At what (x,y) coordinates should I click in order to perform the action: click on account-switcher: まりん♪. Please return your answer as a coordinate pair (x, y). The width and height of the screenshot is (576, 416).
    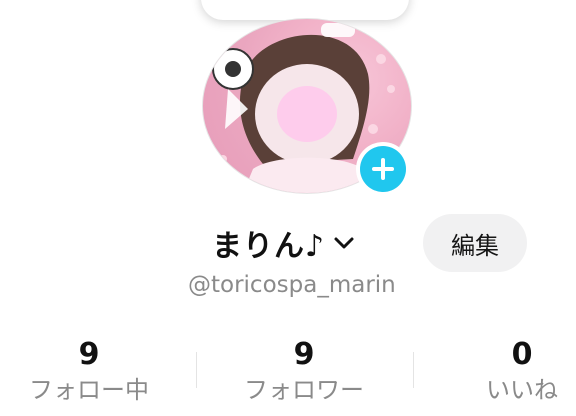
    Looking at the image, I should click on (283, 243).